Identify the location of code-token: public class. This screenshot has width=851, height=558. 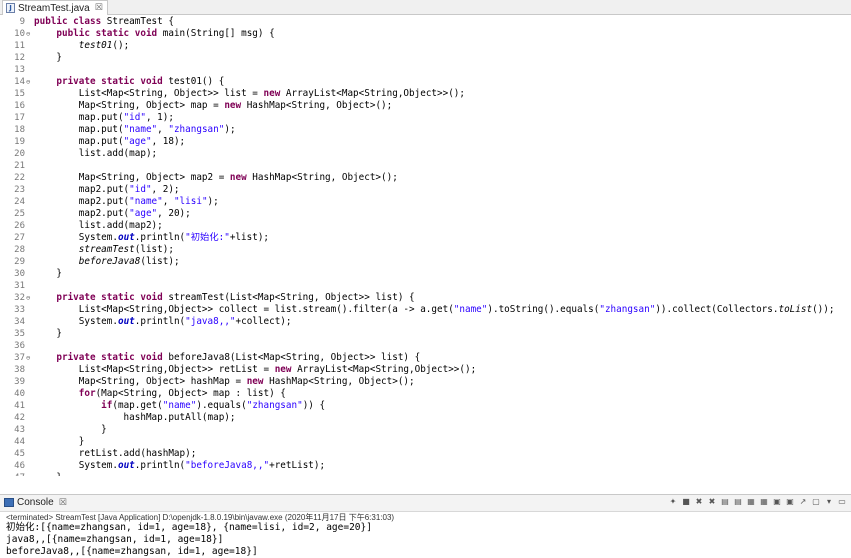
(70, 21).